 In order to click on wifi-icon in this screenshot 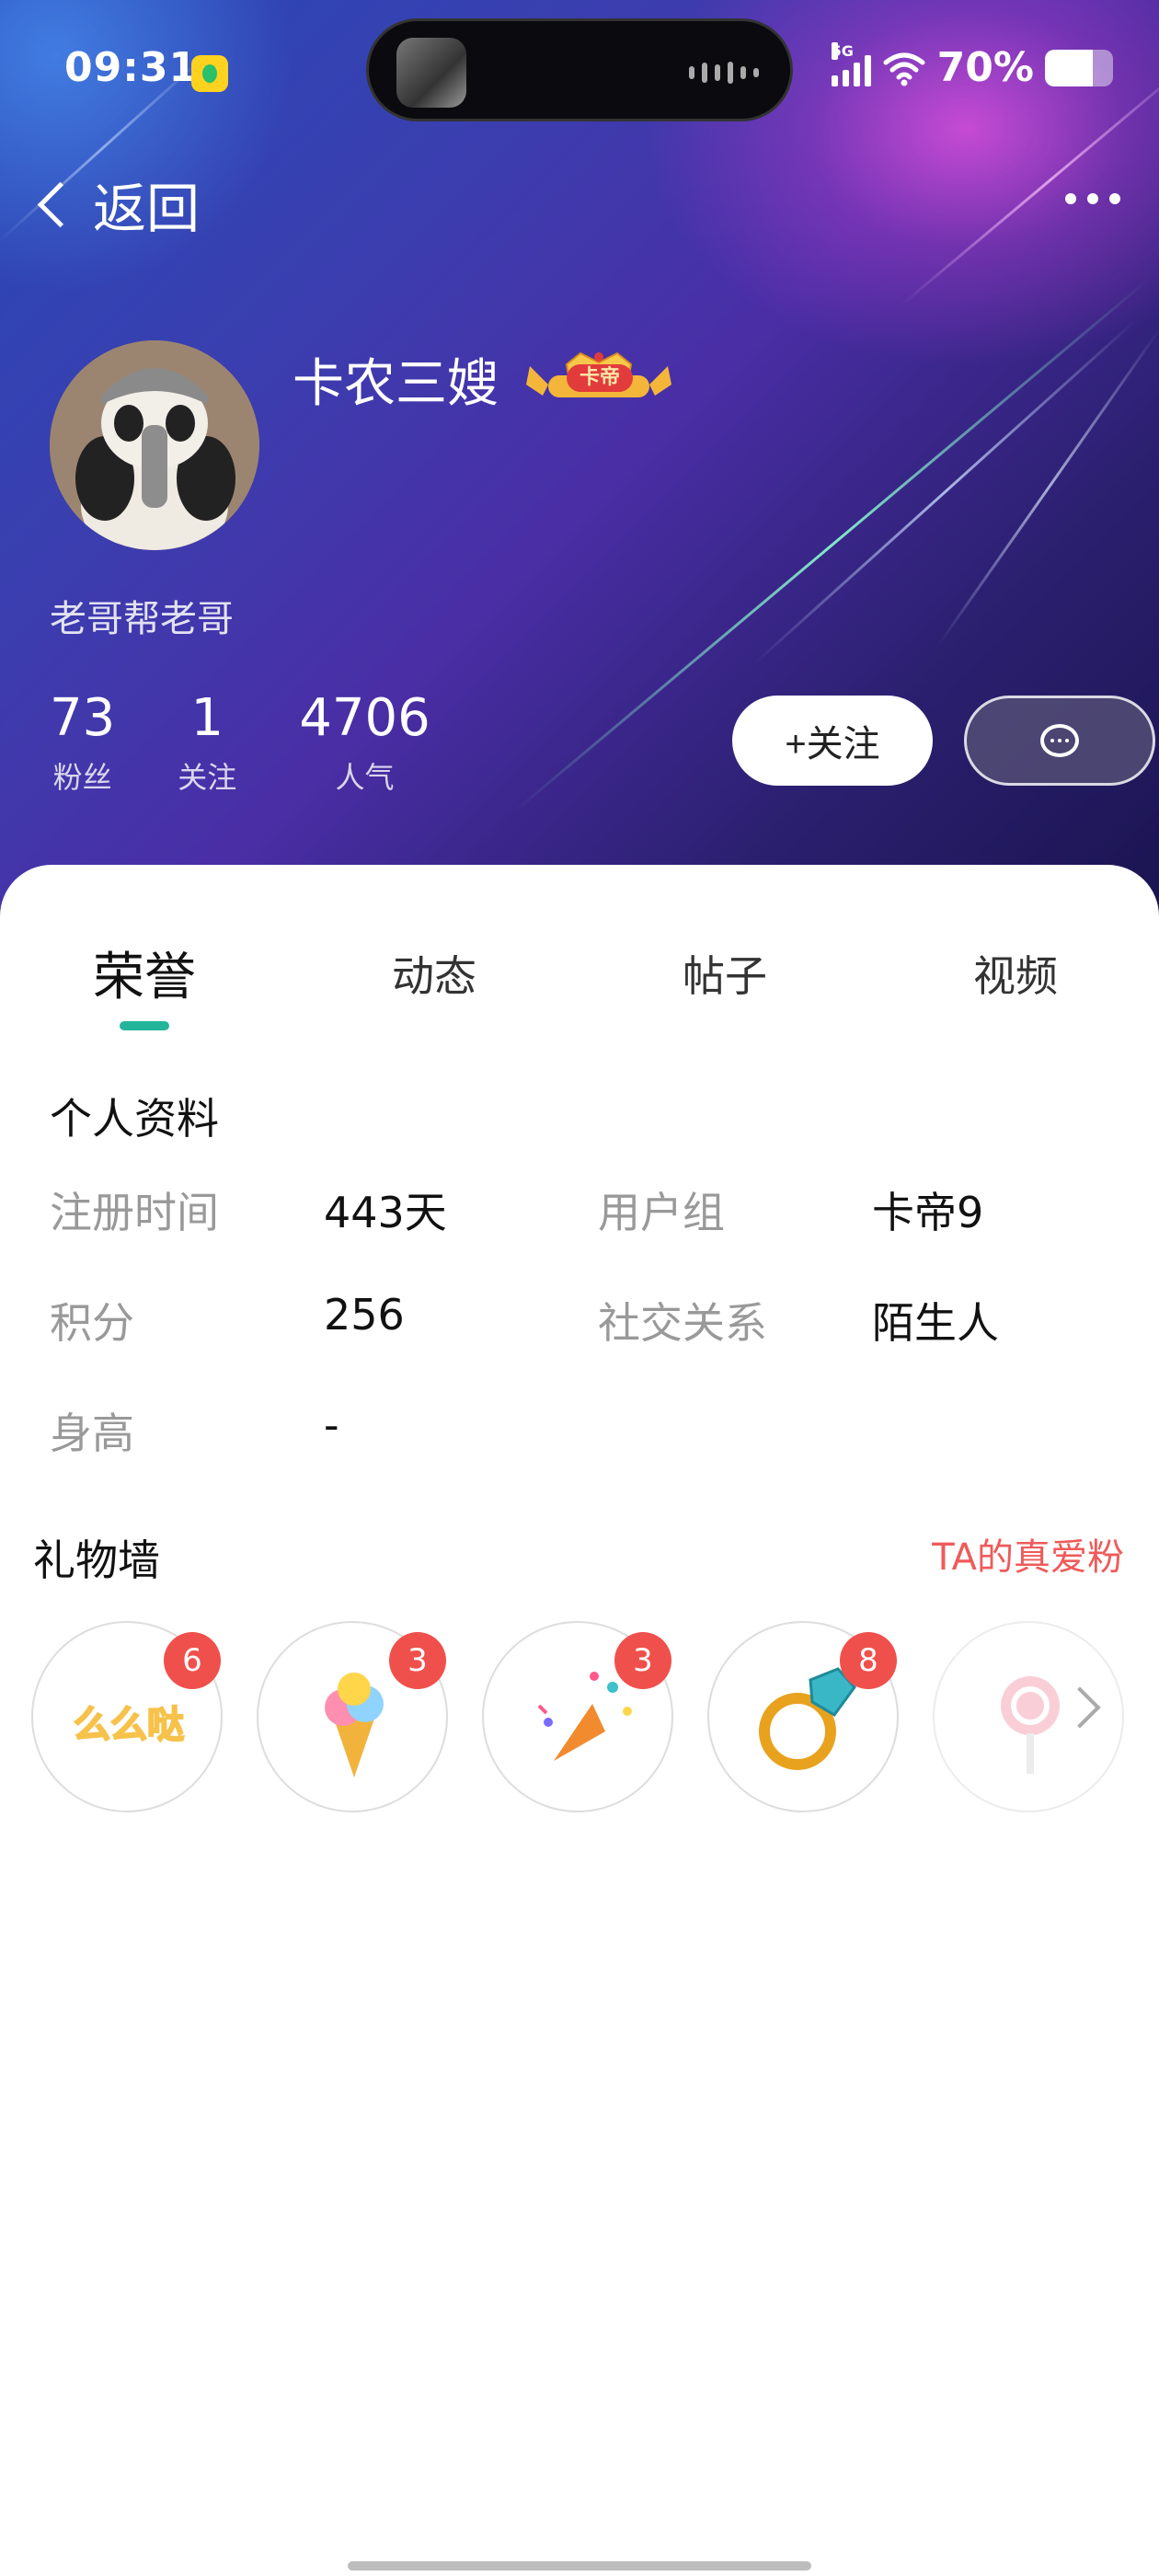, I will do `click(904, 69)`.